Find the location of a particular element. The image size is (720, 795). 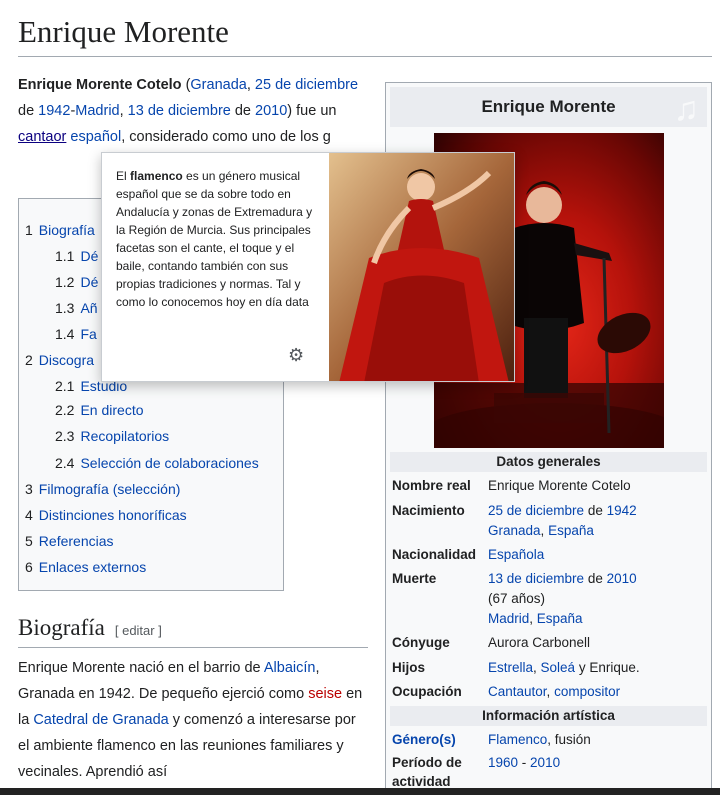

link-nac-city: Granada is located at coordinates (514, 530).